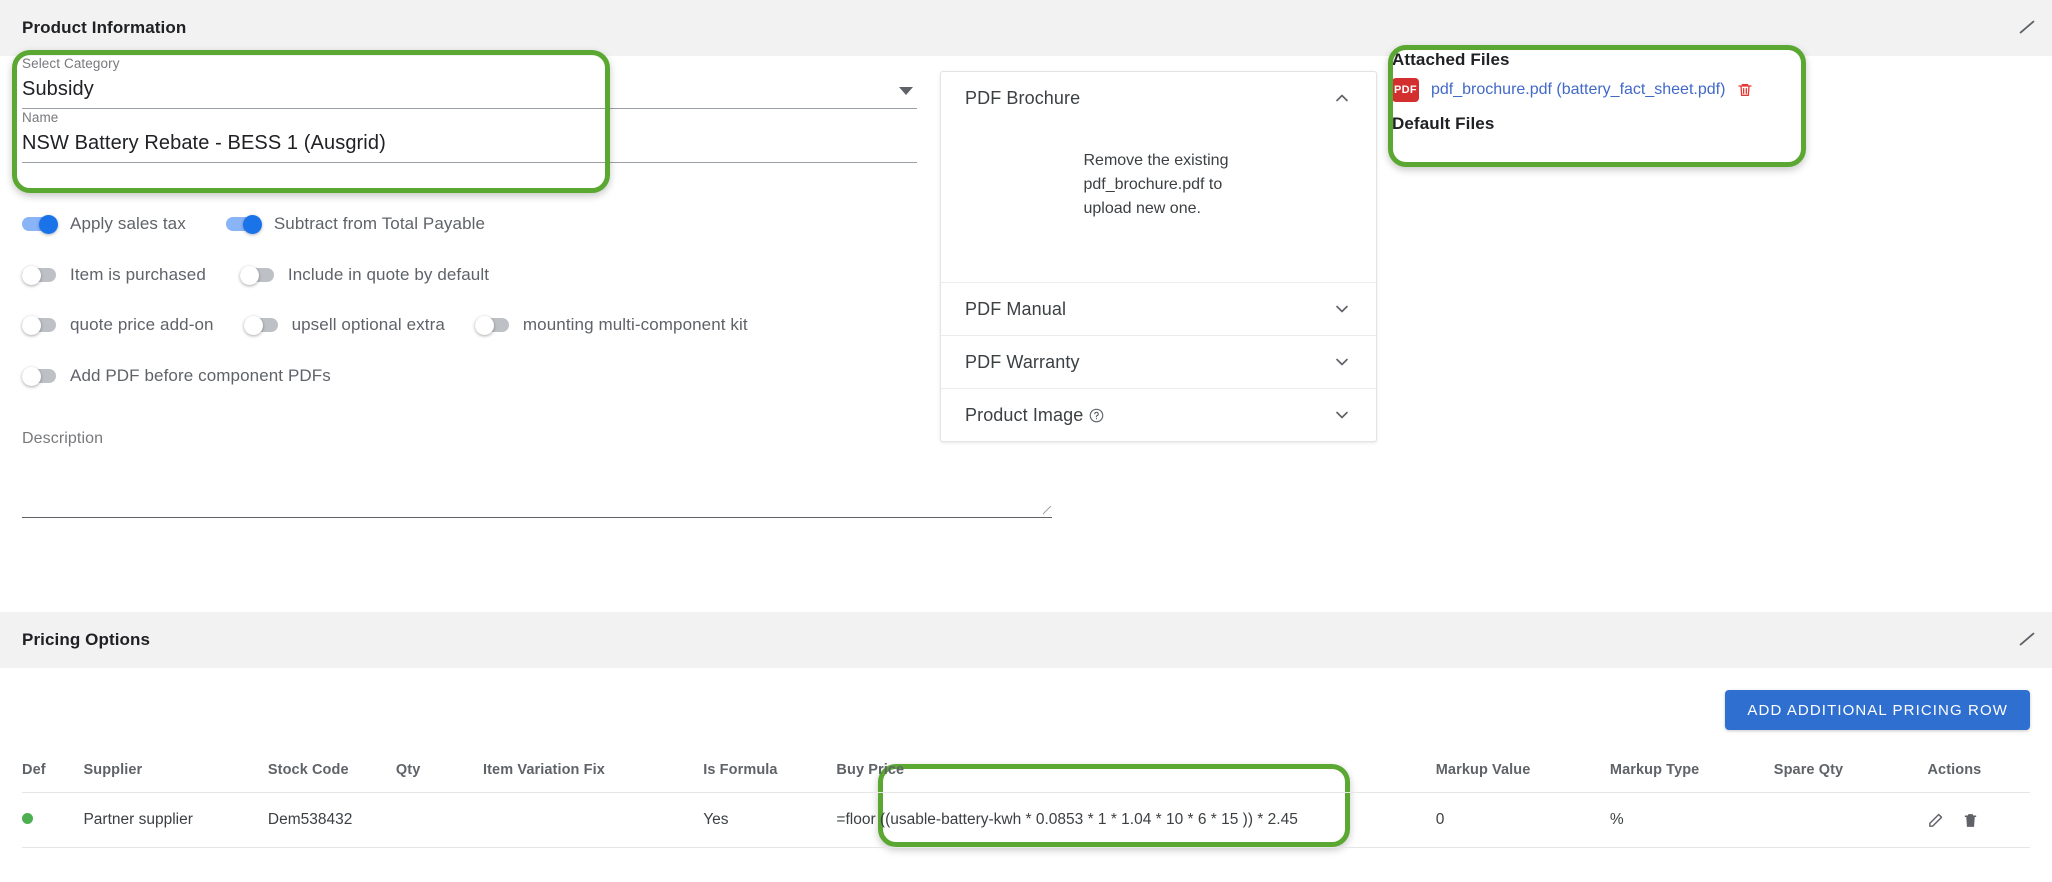  Describe the element at coordinates (635, 324) in the screenshot. I see `toggle-label: mounting multi-component kit` at that location.